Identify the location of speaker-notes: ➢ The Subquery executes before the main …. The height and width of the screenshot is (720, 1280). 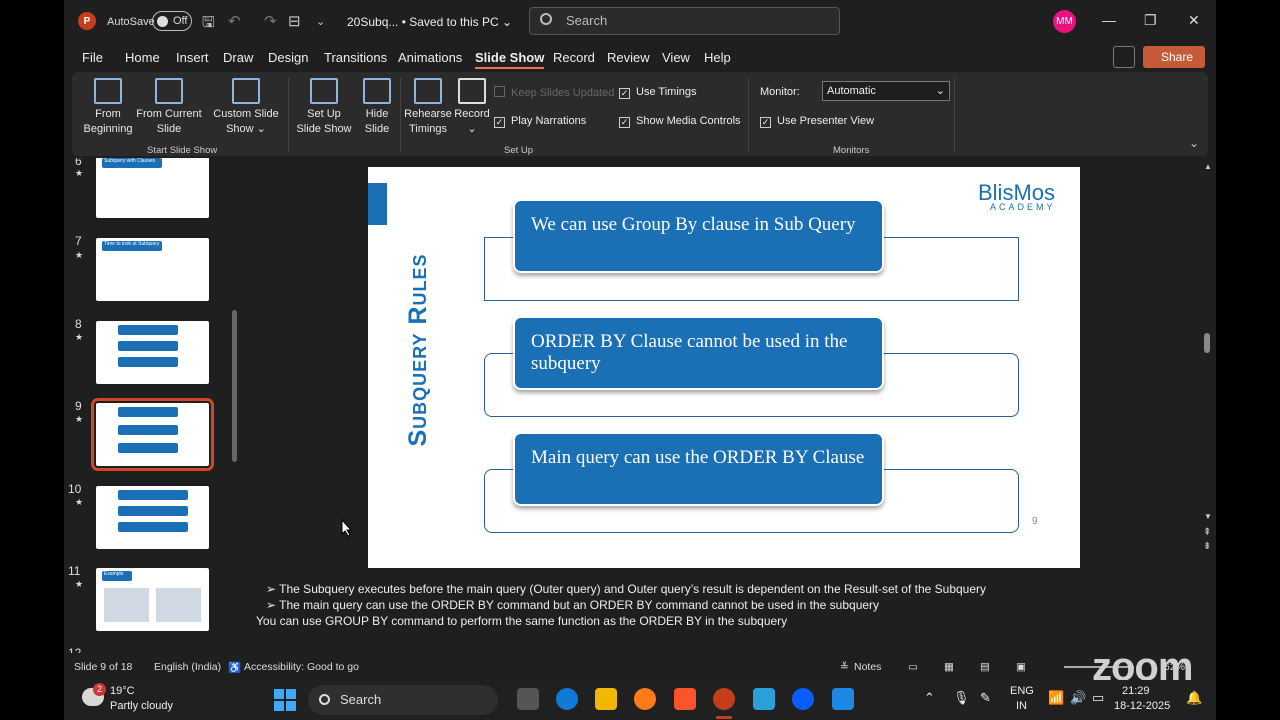
(731, 614).